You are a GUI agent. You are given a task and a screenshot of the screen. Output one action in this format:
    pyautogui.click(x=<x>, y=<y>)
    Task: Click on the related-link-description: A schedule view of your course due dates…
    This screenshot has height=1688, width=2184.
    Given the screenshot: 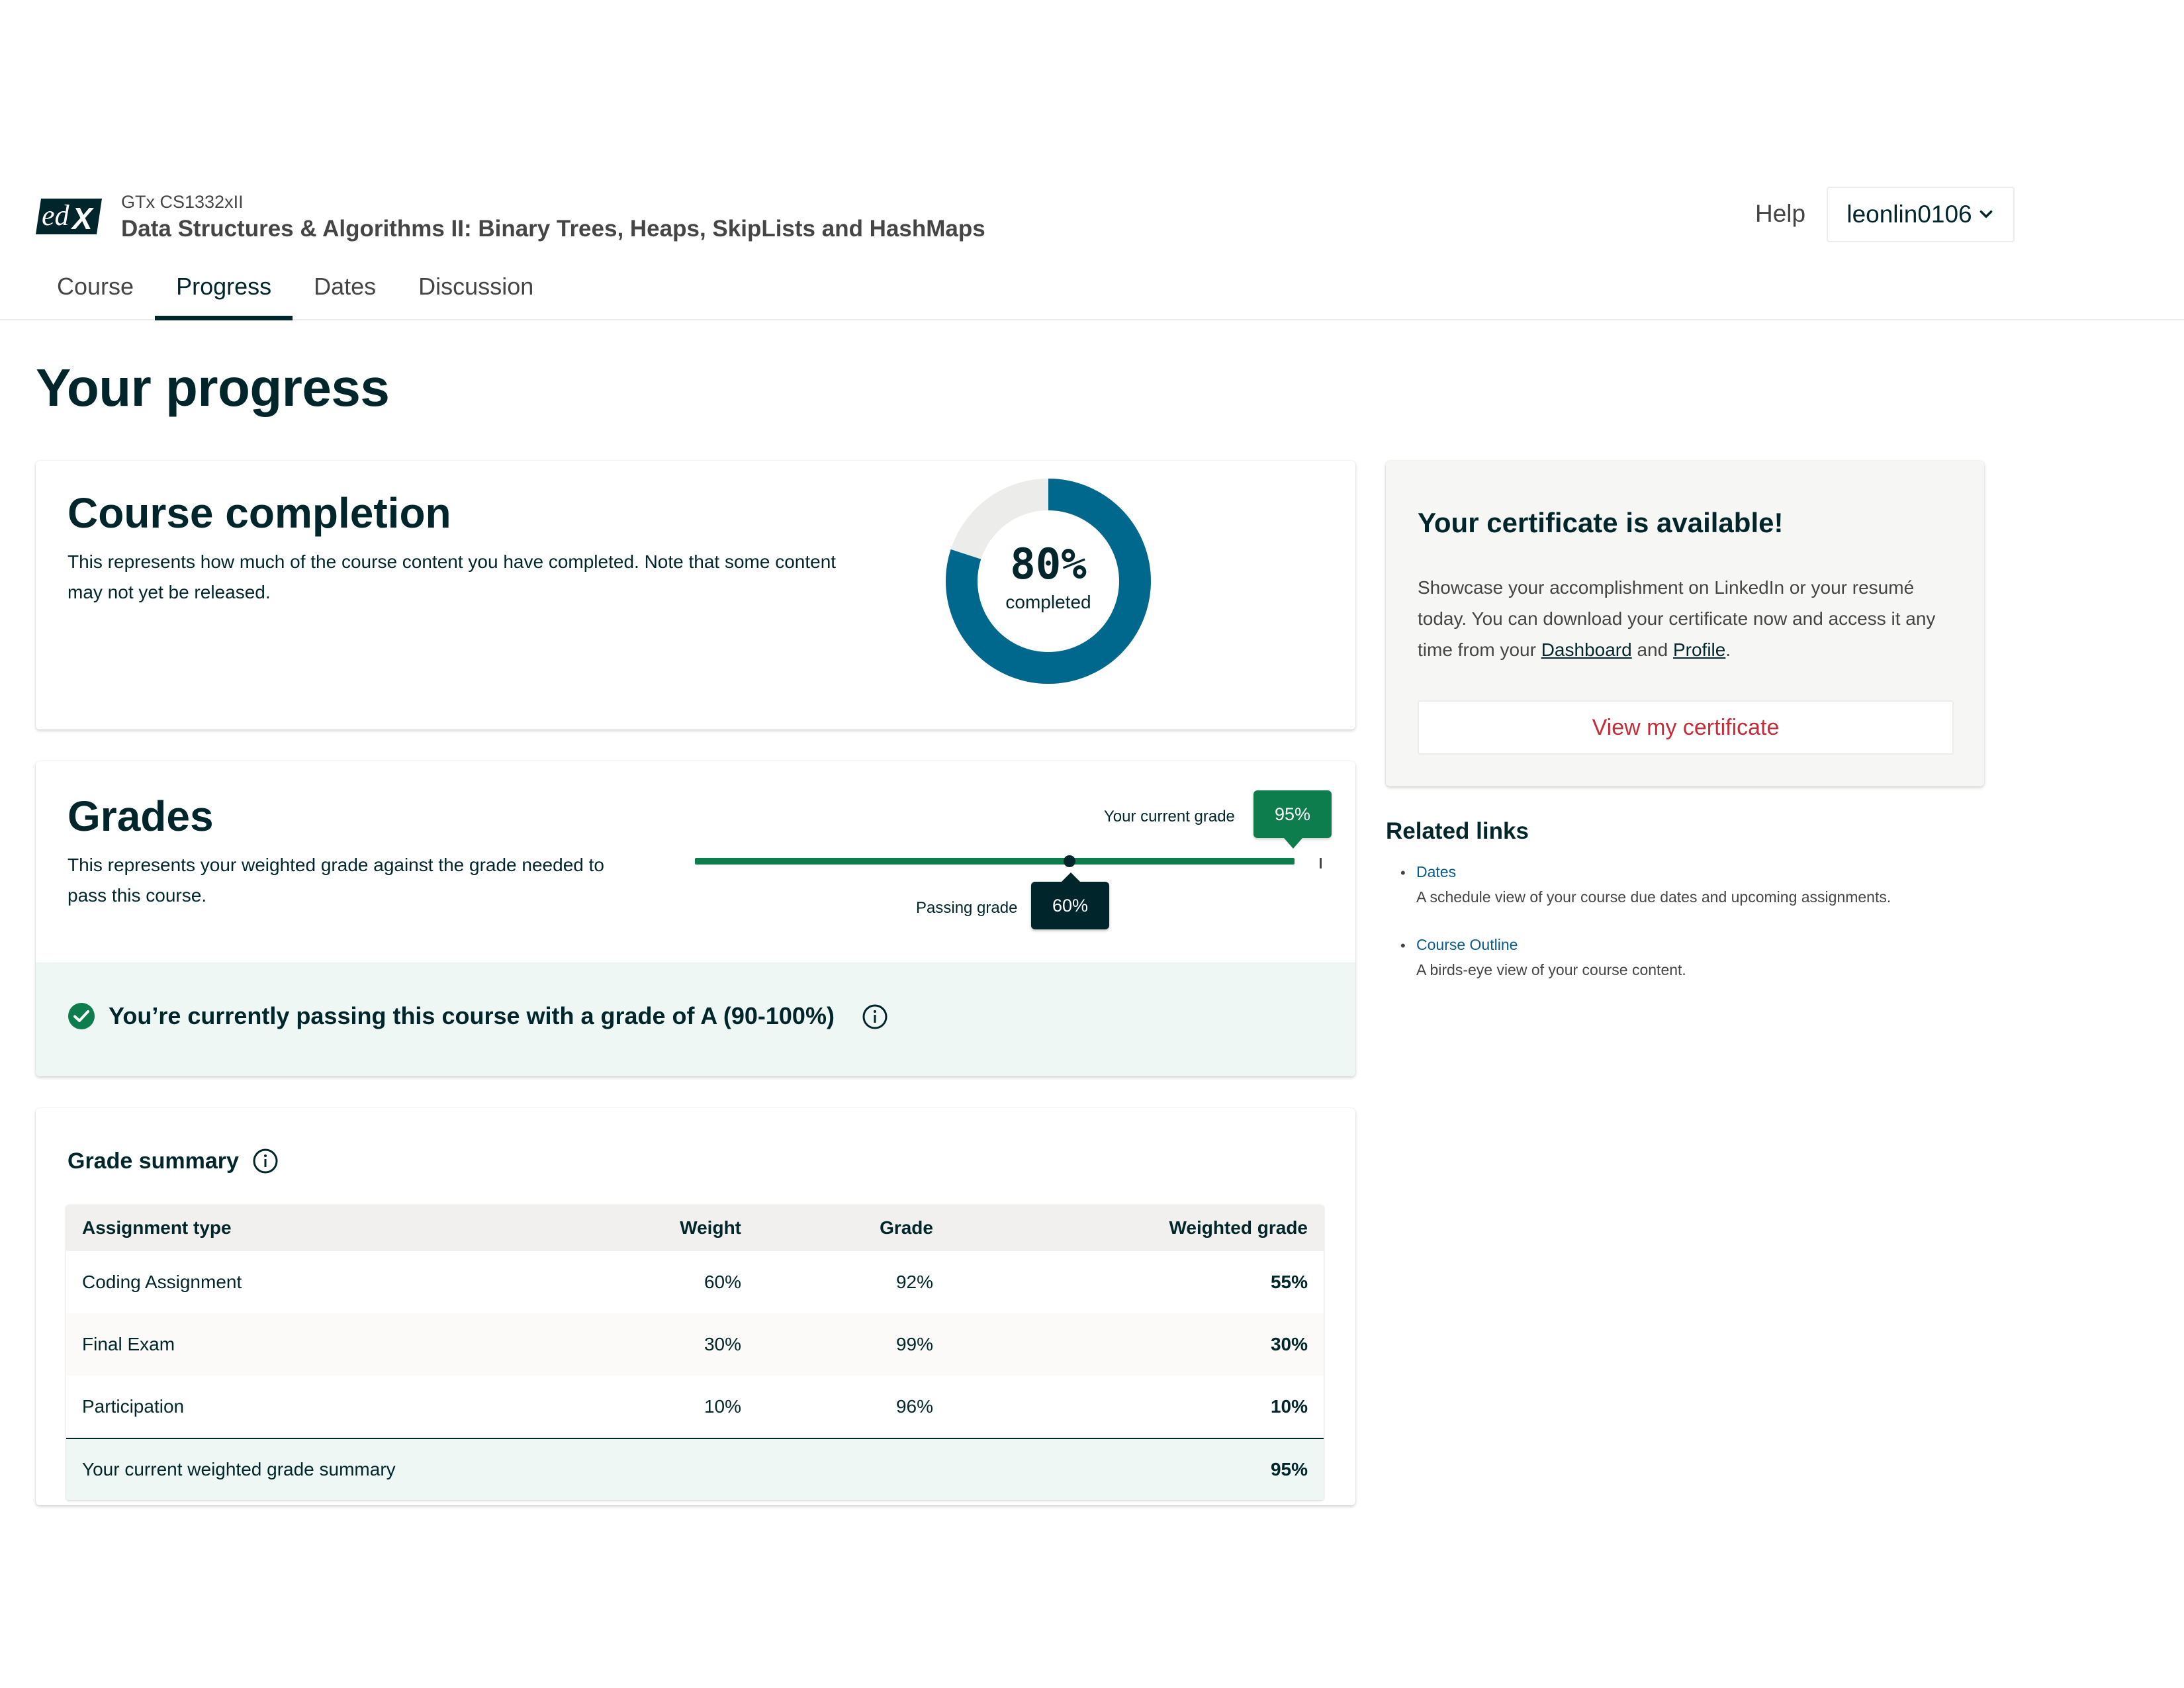 What is the action you would take?
    pyautogui.click(x=1653, y=897)
    